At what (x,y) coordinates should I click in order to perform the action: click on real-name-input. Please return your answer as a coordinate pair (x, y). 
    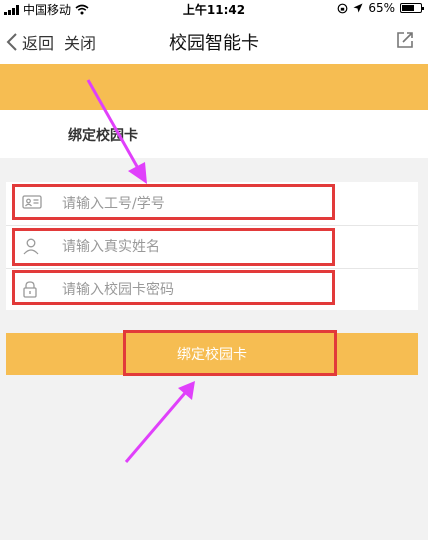
    Looking at the image, I should click on (222, 247).